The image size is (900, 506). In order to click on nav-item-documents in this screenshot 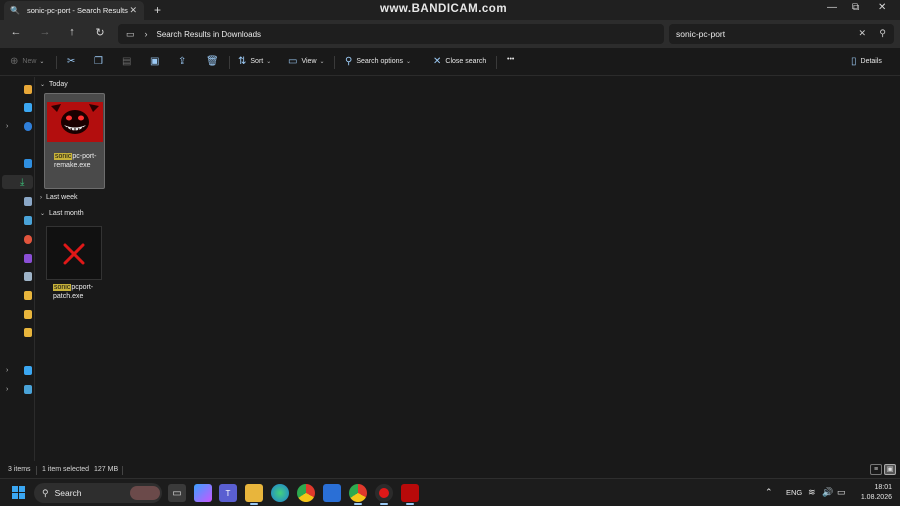, I will do `click(19, 201)`.